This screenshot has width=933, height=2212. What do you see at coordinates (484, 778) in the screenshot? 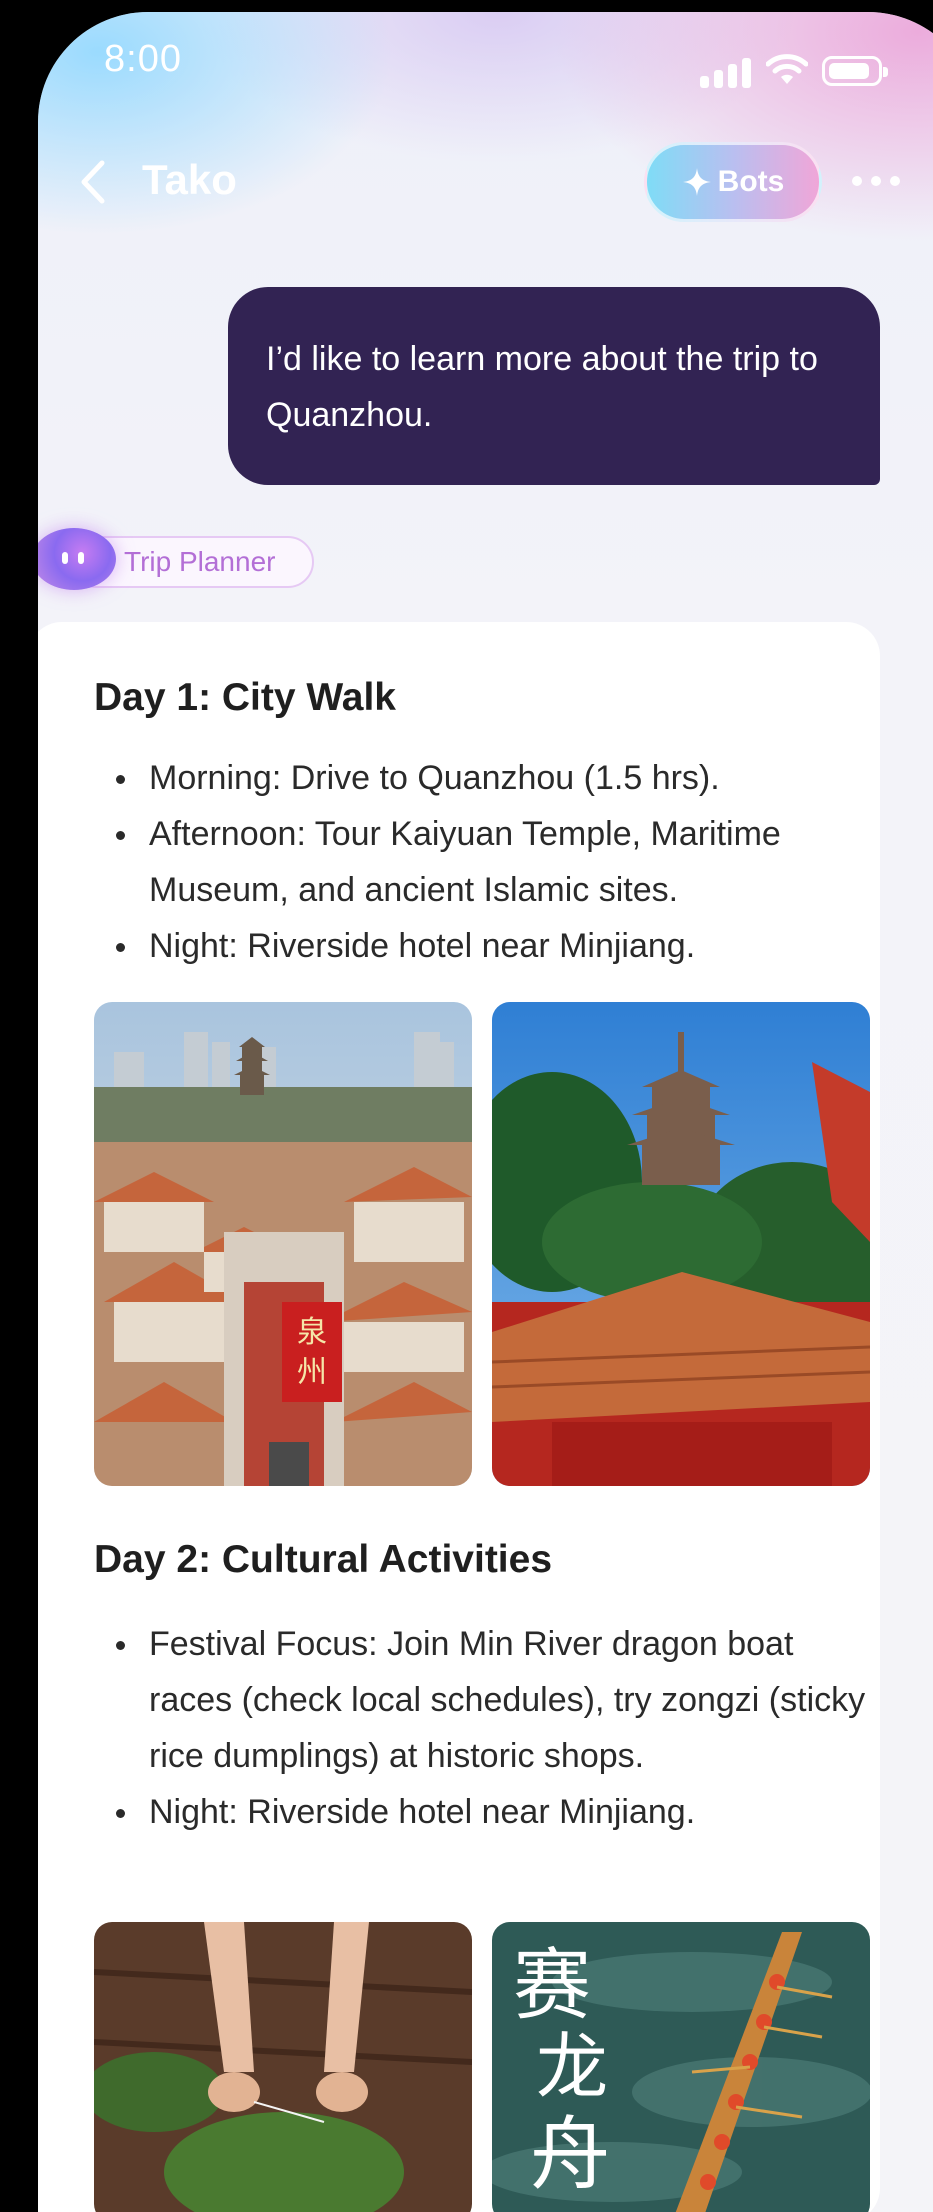
I see `list-item: Morning: Drive to Quanzhou (1.5 hrs).` at bounding box center [484, 778].